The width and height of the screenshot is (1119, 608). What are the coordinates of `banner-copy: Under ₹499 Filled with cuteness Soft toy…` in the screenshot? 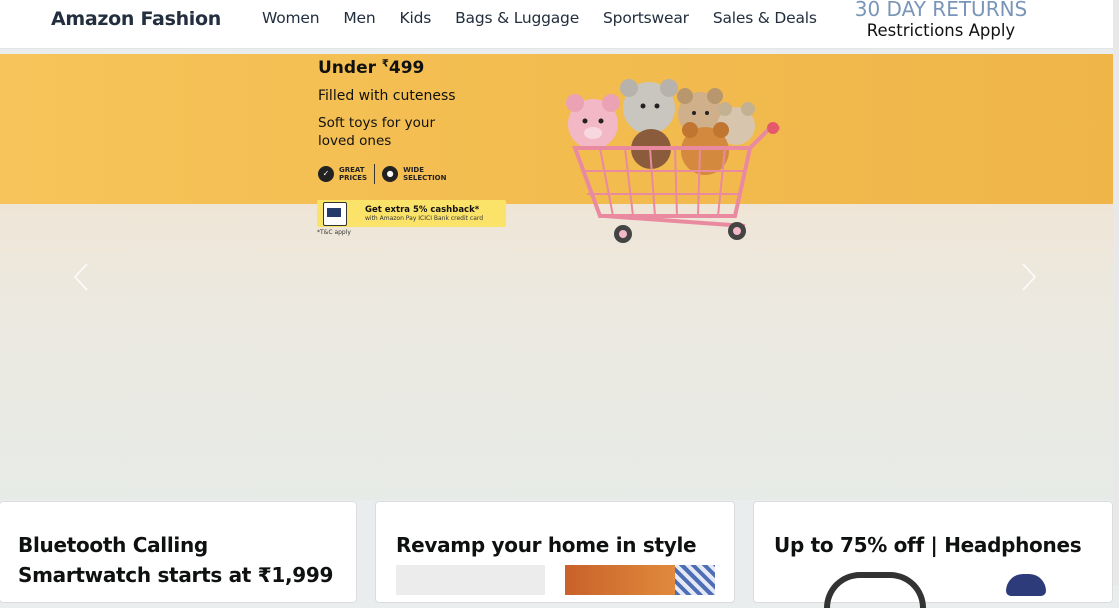 It's located at (393, 104).